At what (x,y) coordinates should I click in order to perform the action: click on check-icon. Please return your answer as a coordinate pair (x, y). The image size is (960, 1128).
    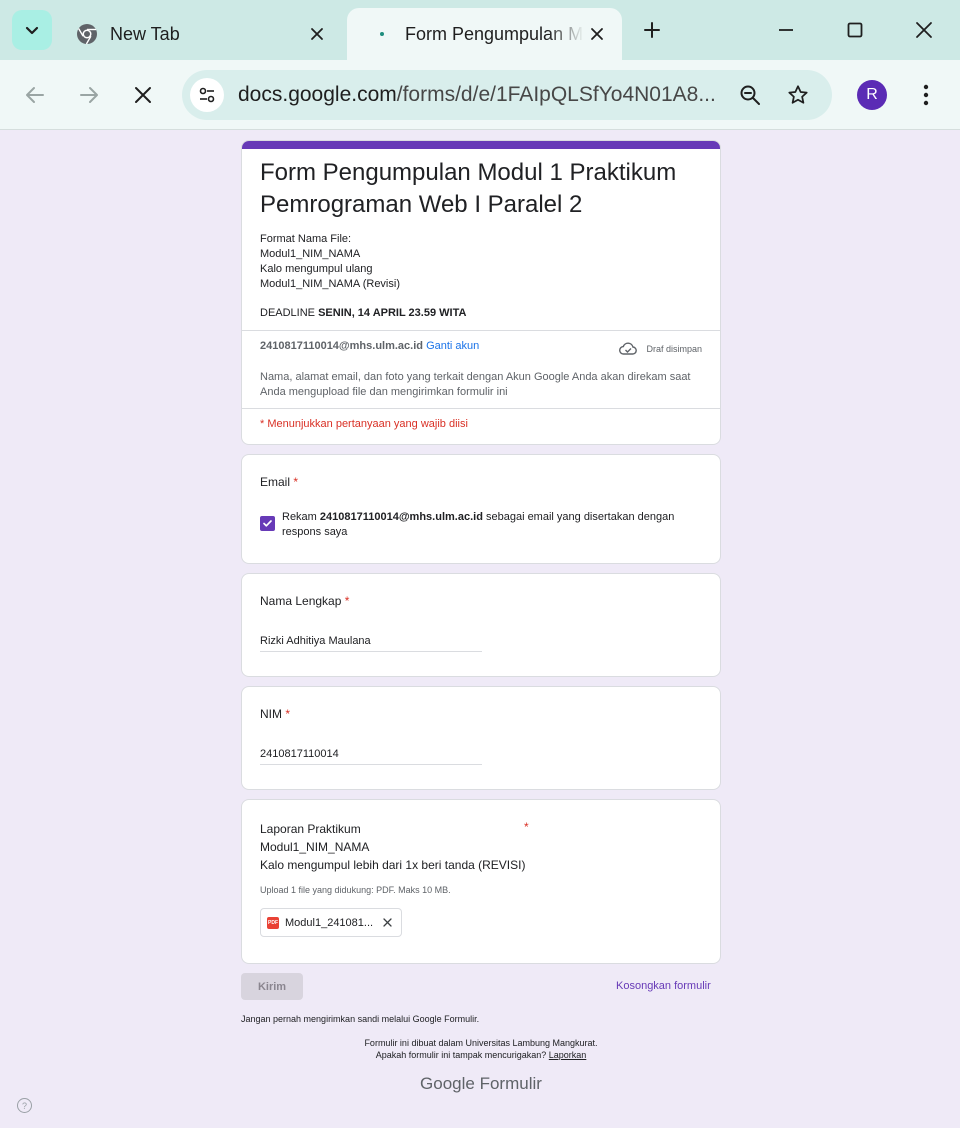
    Looking at the image, I should click on (267, 523).